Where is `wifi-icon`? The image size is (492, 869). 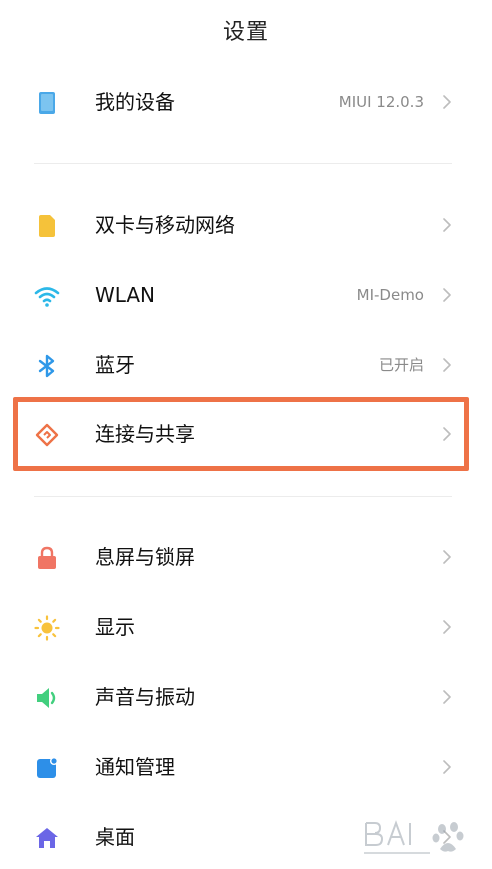
wifi-icon is located at coordinates (47, 296).